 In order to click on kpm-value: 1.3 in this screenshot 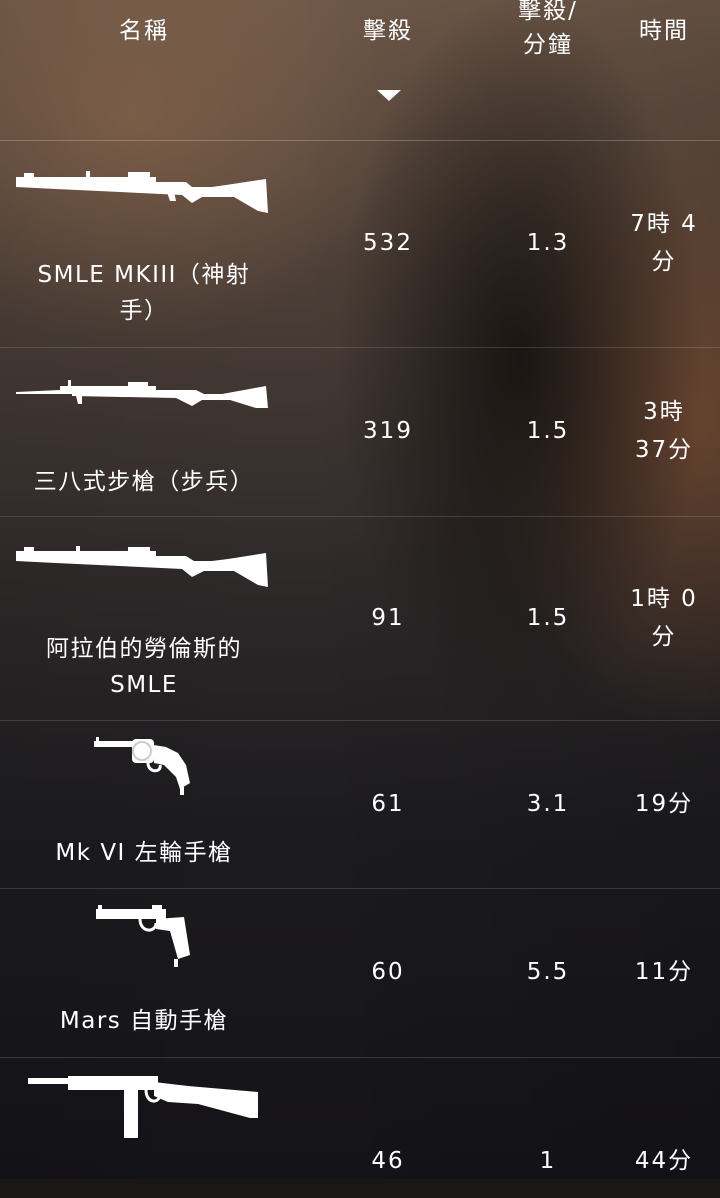, I will do `click(548, 243)`.